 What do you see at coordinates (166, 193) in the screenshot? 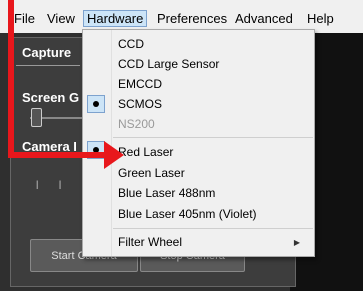
I see `menu-item-blue-laser-488: Blue Laser 488nm` at bounding box center [166, 193].